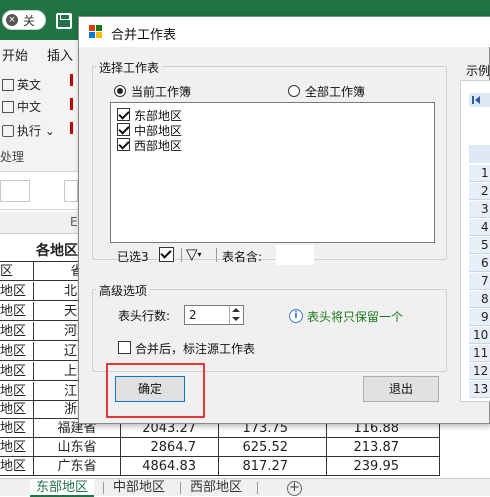  I want to click on sheet-tab-east: 东部地区, so click(62, 488).